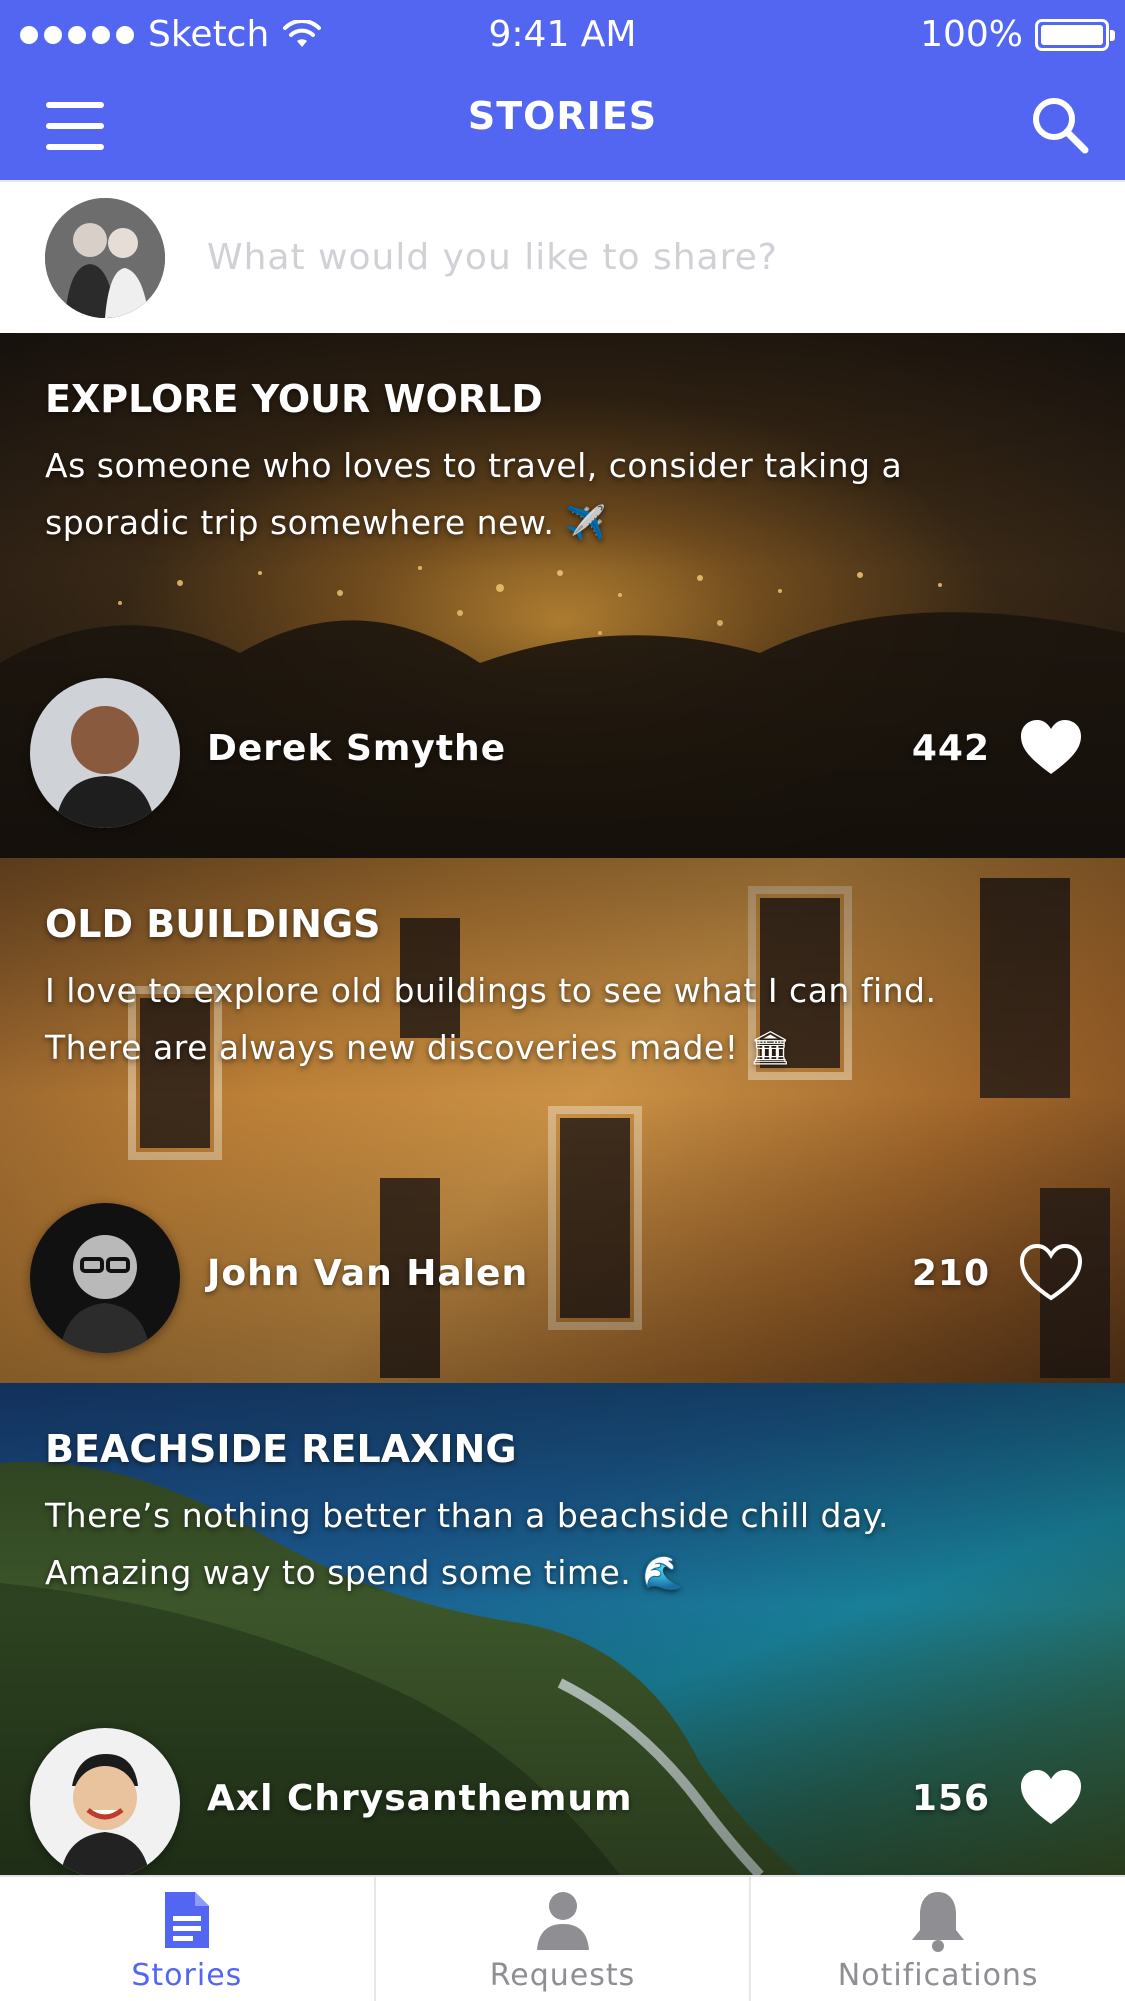 This screenshot has width=1125, height=2001. What do you see at coordinates (356, 748) in the screenshot?
I see `author-name: Derek Smythe` at bounding box center [356, 748].